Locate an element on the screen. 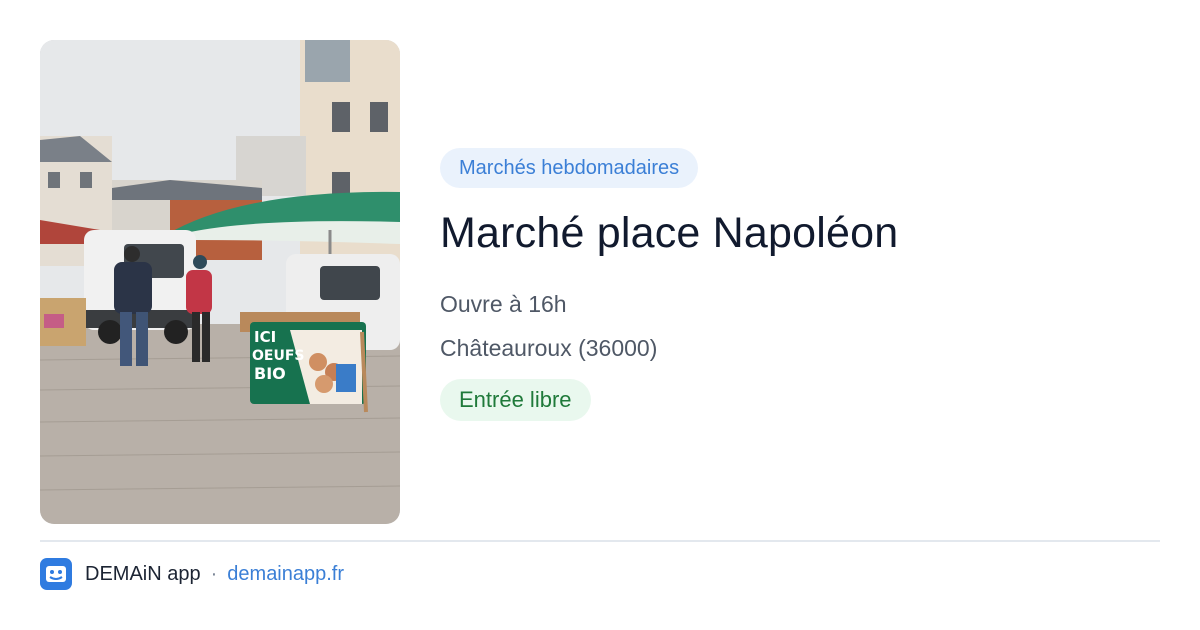 This screenshot has height=630, width=1200. footer: DEMAiN app · demainapp.fr is located at coordinates (192, 574).